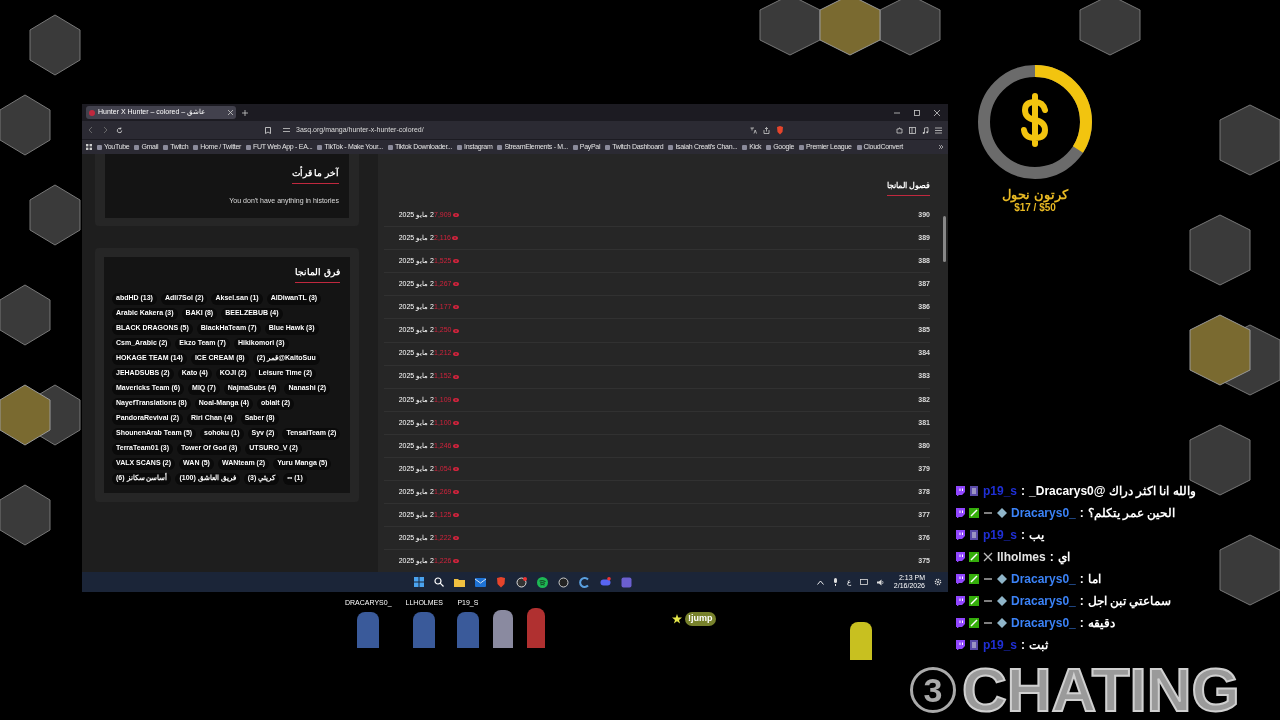 This screenshot has height=720, width=1280. Describe the element at coordinates (1035, 195) in the screenshot. I see `goal-title: كرتون نحول` at that location.